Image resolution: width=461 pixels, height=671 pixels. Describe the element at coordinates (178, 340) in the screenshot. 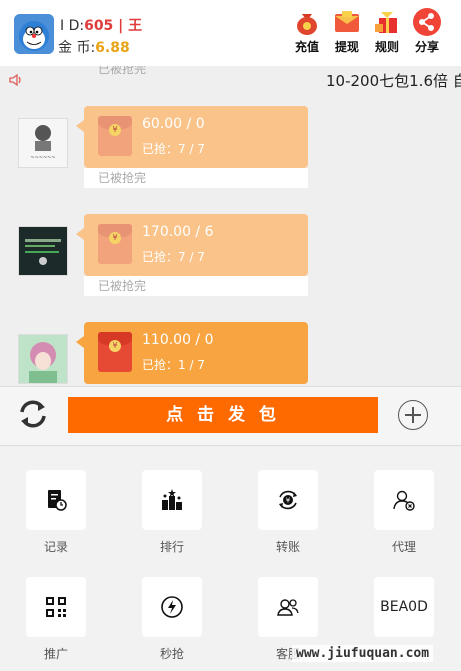

I see `packet-amount: 110.00 / 0` at that location.